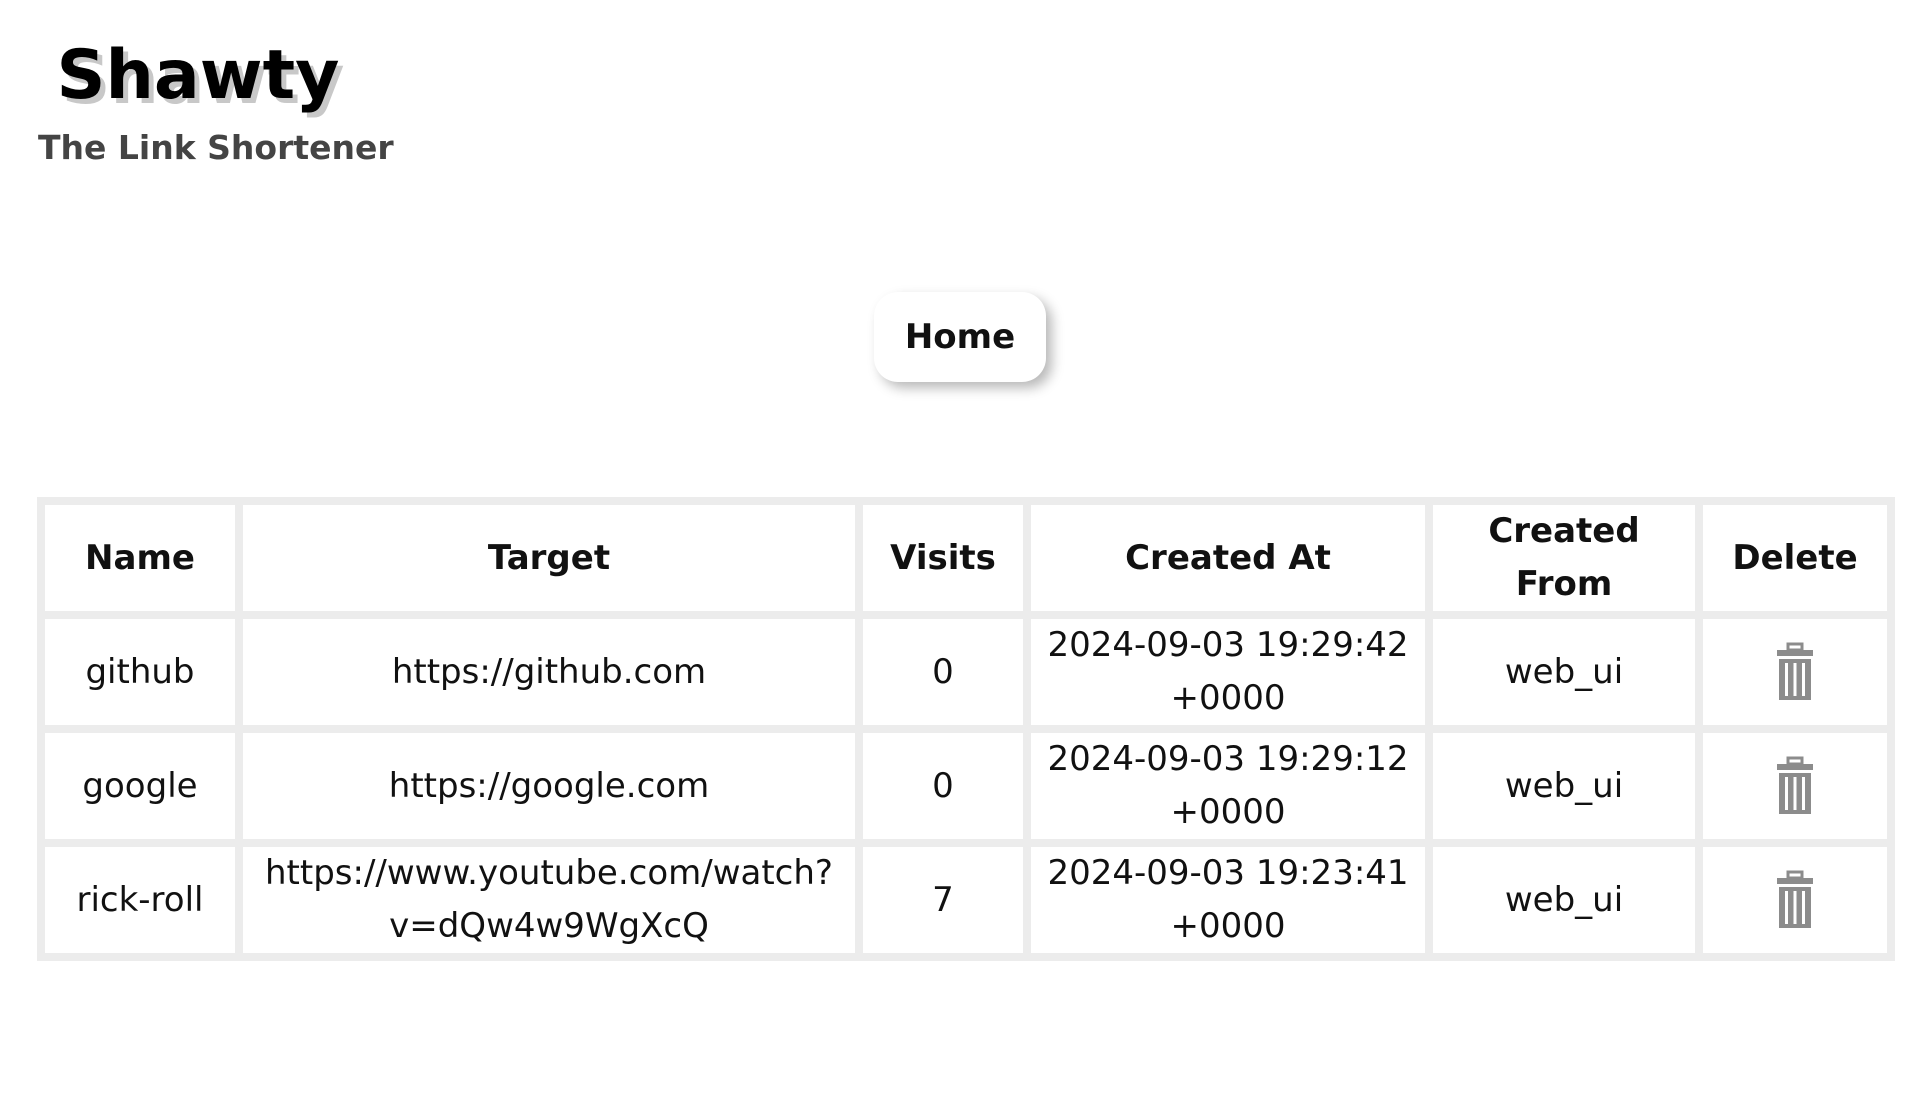 This screenshot has height=1116, width=1920. What do you see at coordinates (1228, 672) in the screenshot?
I see `cell-created-at: 2024-09-03 19:29:42 +0000` at bounding box center [1228, 672].